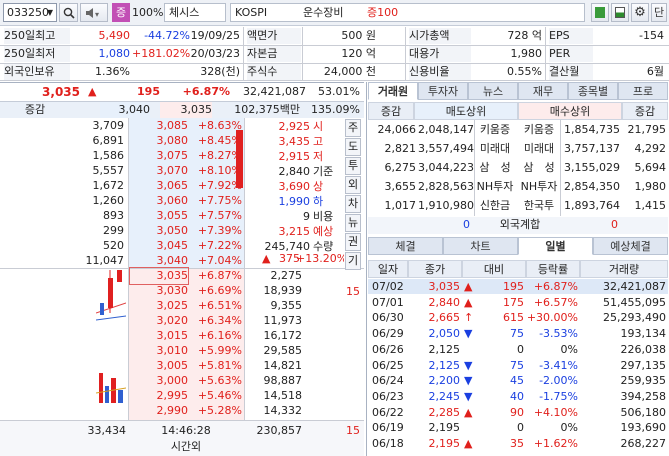  Describe the element at coordinates (353, 147) in the screenshot. I see `side-tab: 도` at that location.